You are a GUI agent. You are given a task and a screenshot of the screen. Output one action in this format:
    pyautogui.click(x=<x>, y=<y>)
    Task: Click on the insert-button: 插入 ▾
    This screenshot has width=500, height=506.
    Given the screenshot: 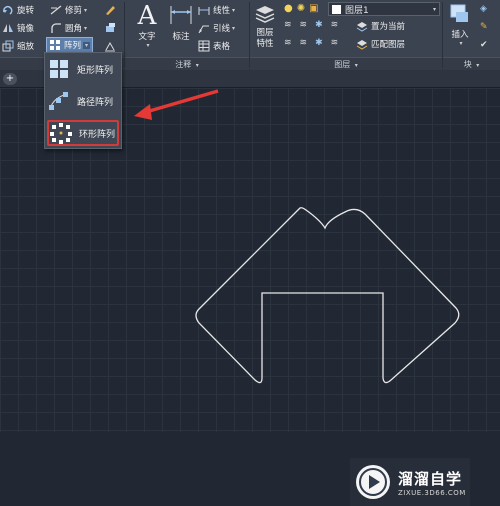 What is the action you would take?
    pyautogui.click(x=460, y=24)
    